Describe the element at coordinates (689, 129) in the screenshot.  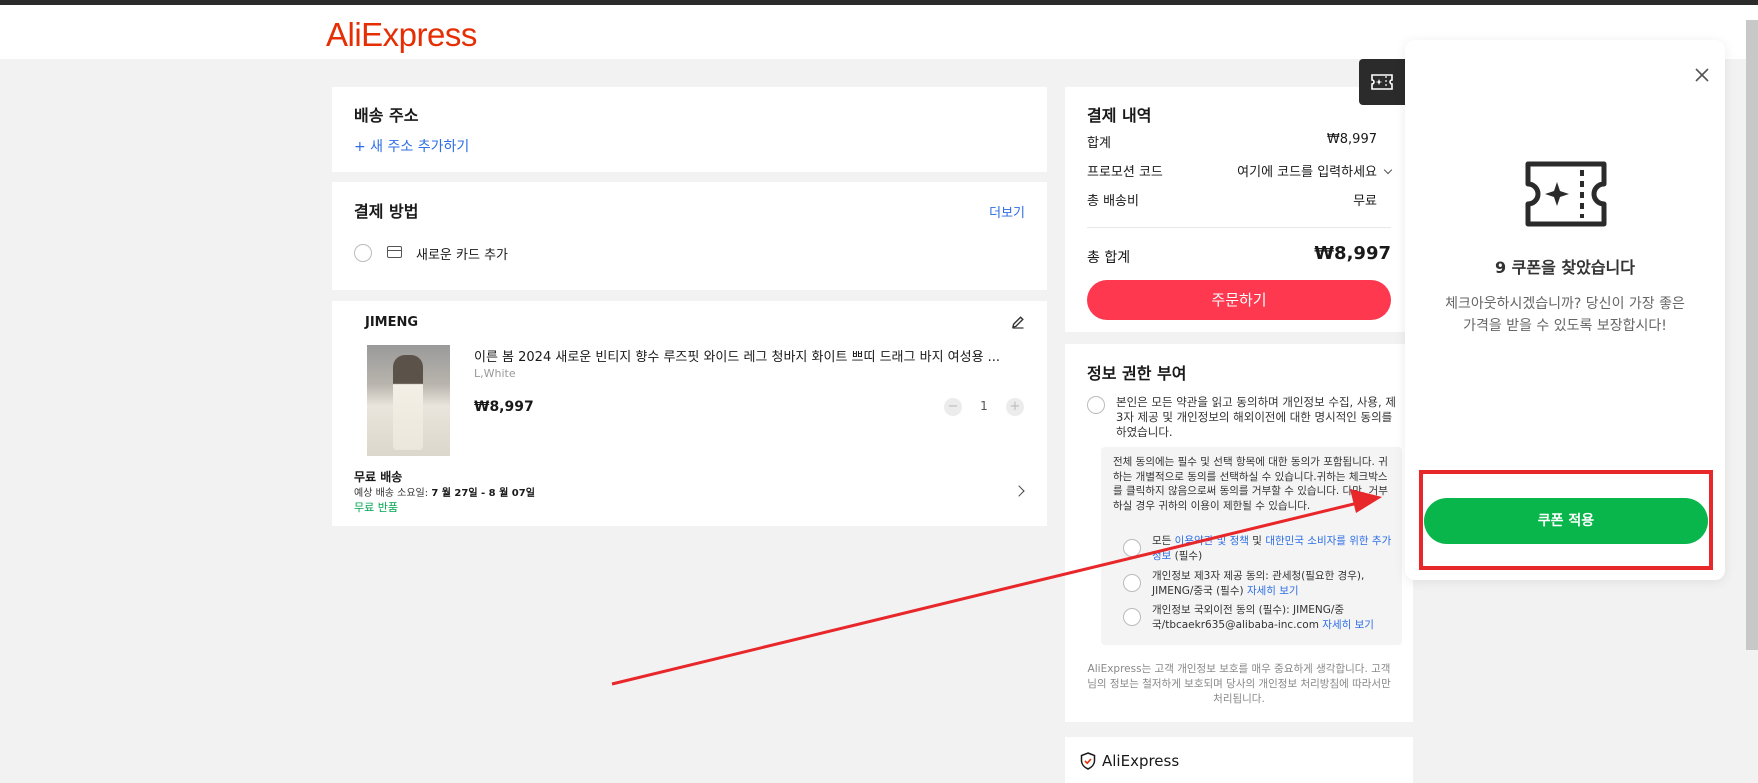
I see `shipping-address-card: 배송 주소 + 새 주소 추가하기` at that location.